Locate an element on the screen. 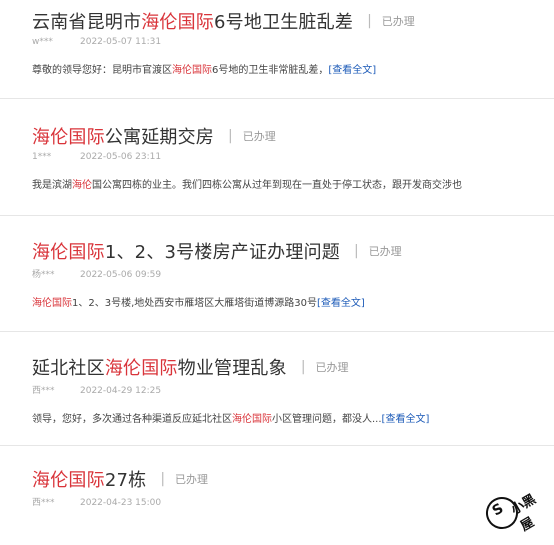  excerpt-prefix: 我是滨湖 is located at coordinates (52, 185).